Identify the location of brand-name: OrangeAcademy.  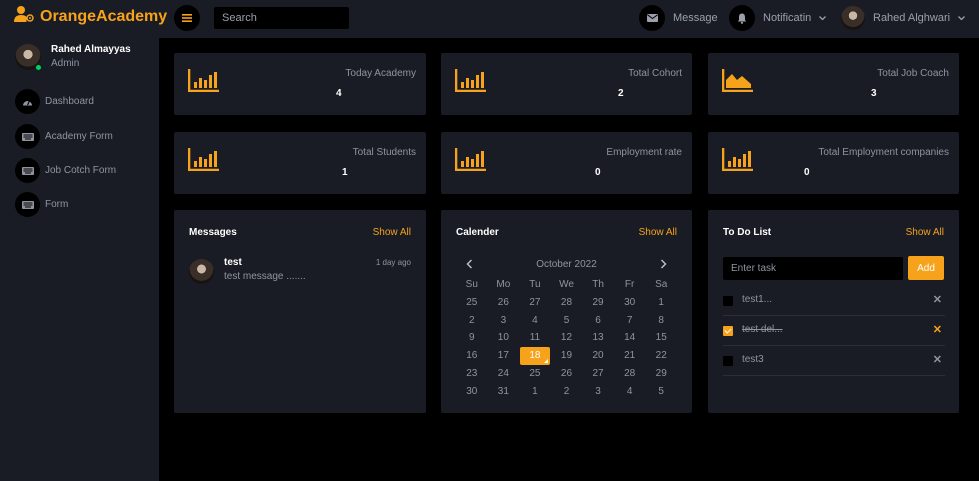
(104, 16).